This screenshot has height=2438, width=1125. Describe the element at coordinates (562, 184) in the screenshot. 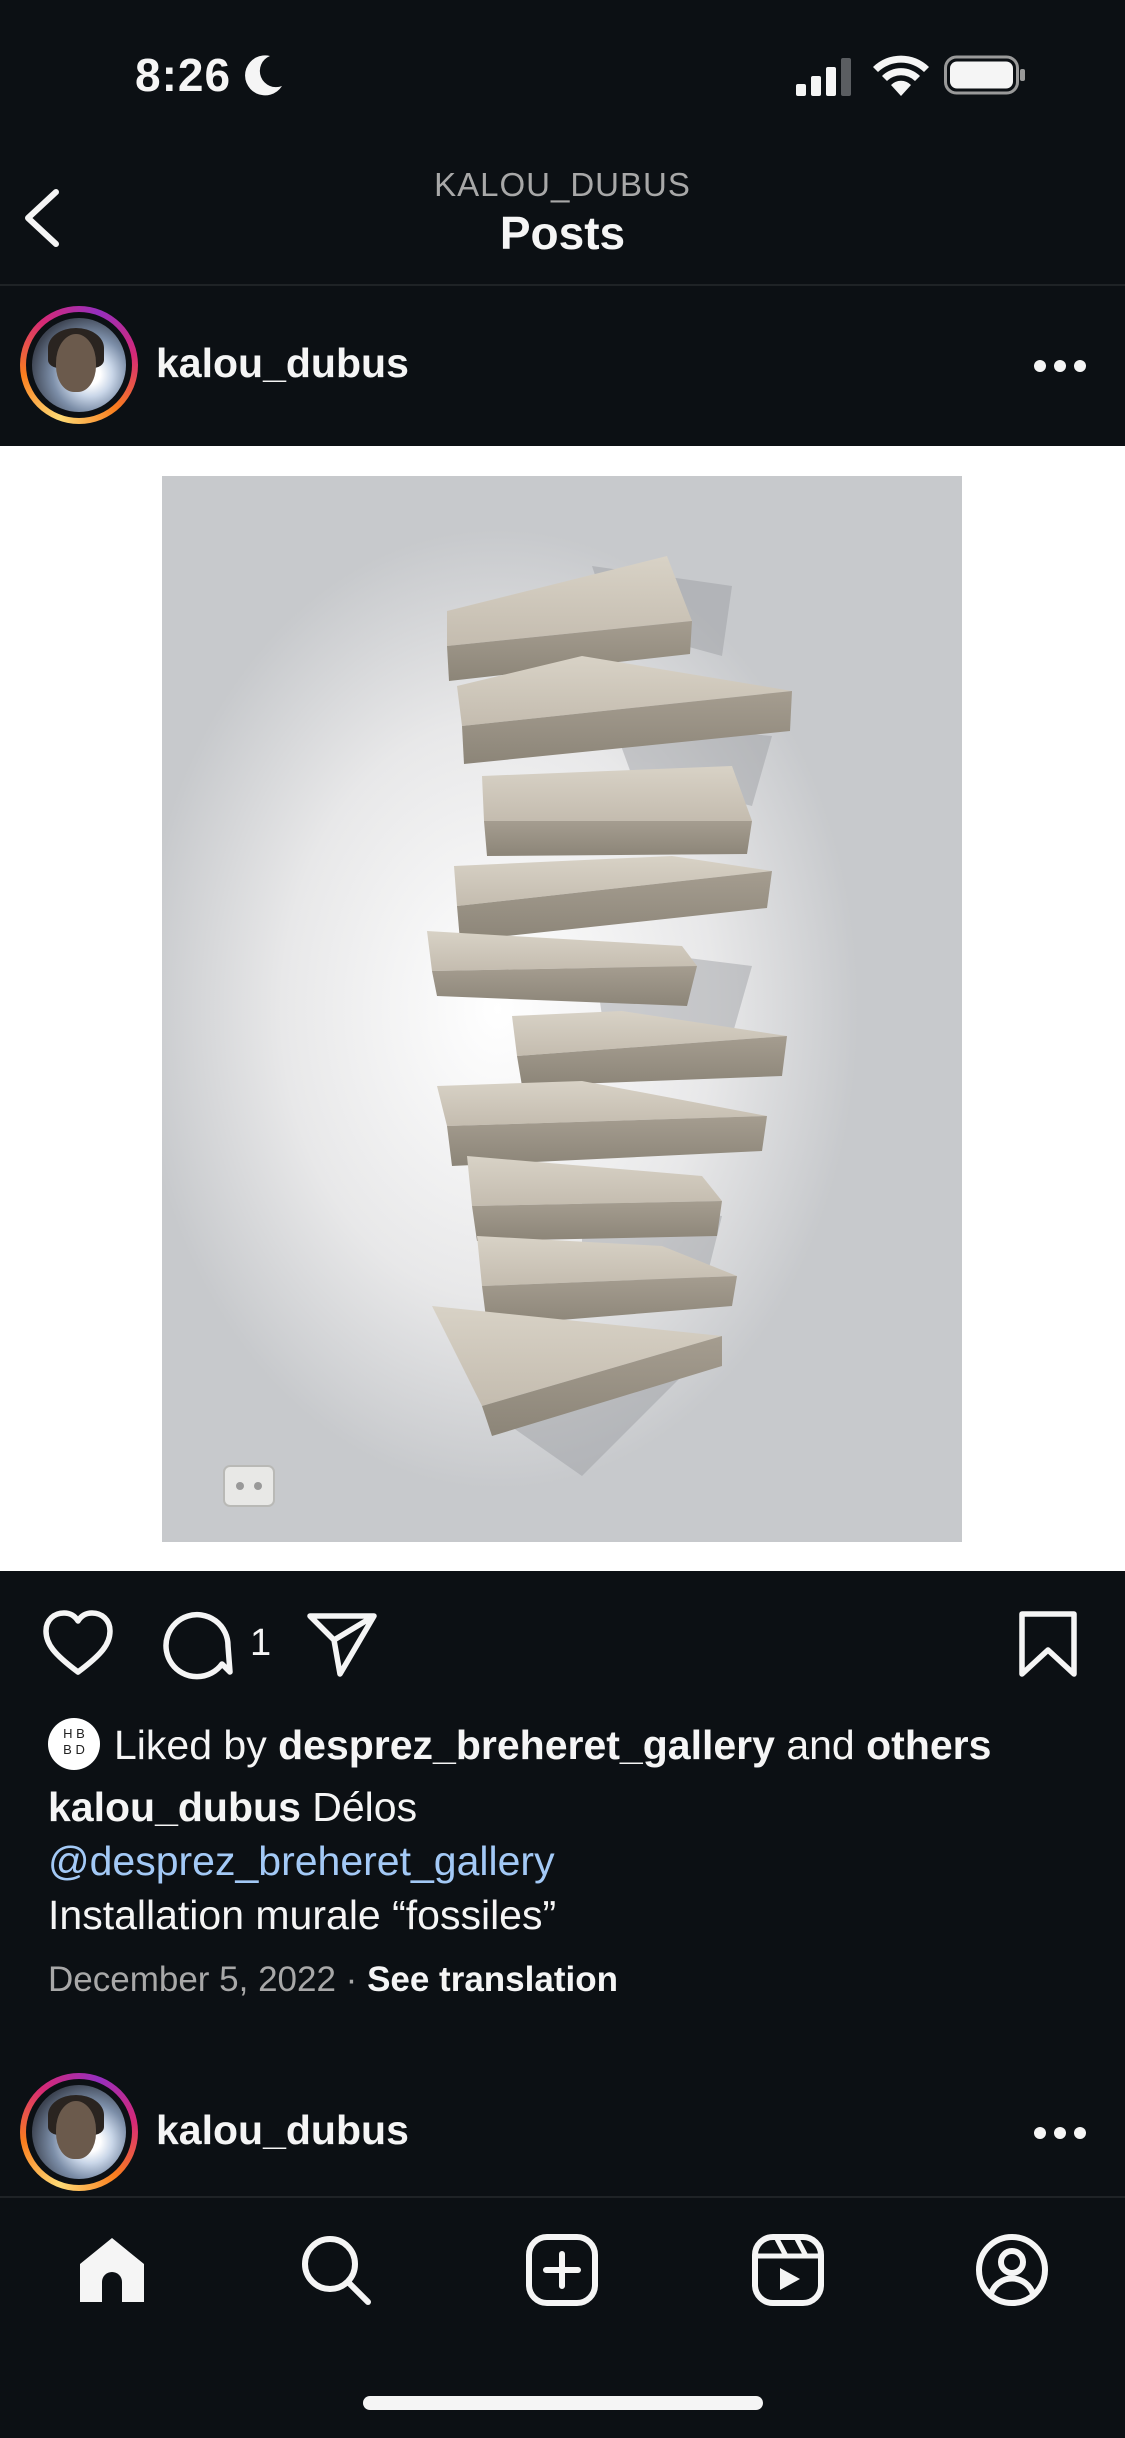

I see `header-subtitle: KALOU_DUBUS` at that location.